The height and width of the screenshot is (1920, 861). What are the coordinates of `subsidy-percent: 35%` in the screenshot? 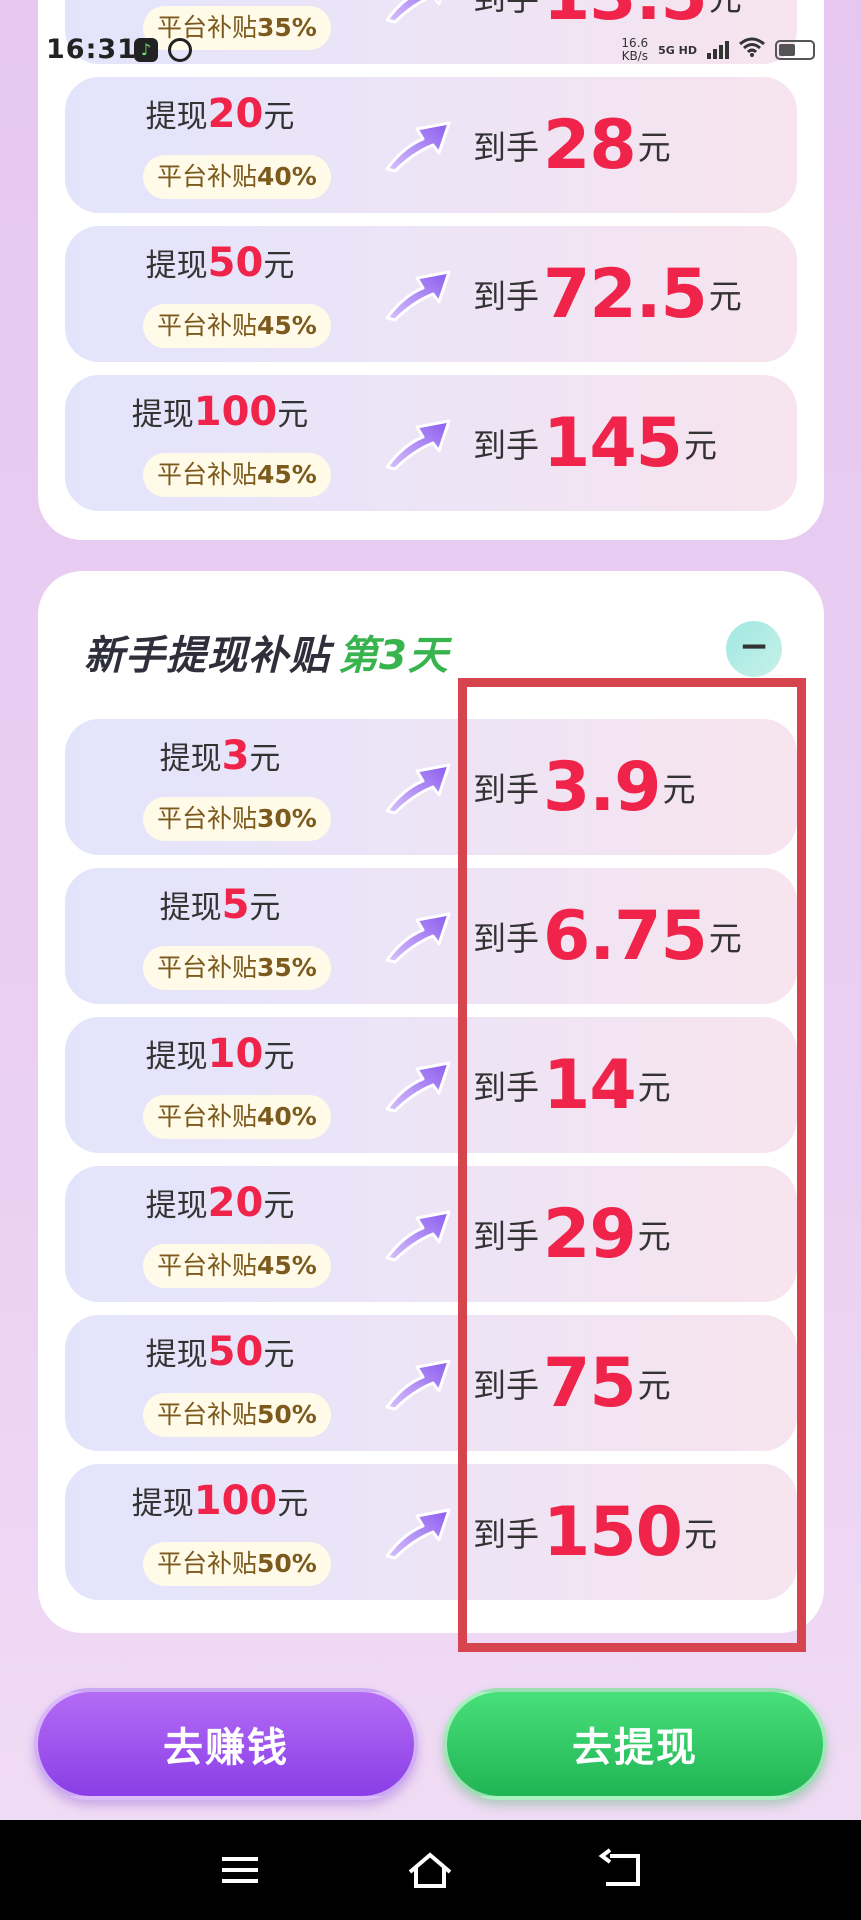 It's located at (287, 967).